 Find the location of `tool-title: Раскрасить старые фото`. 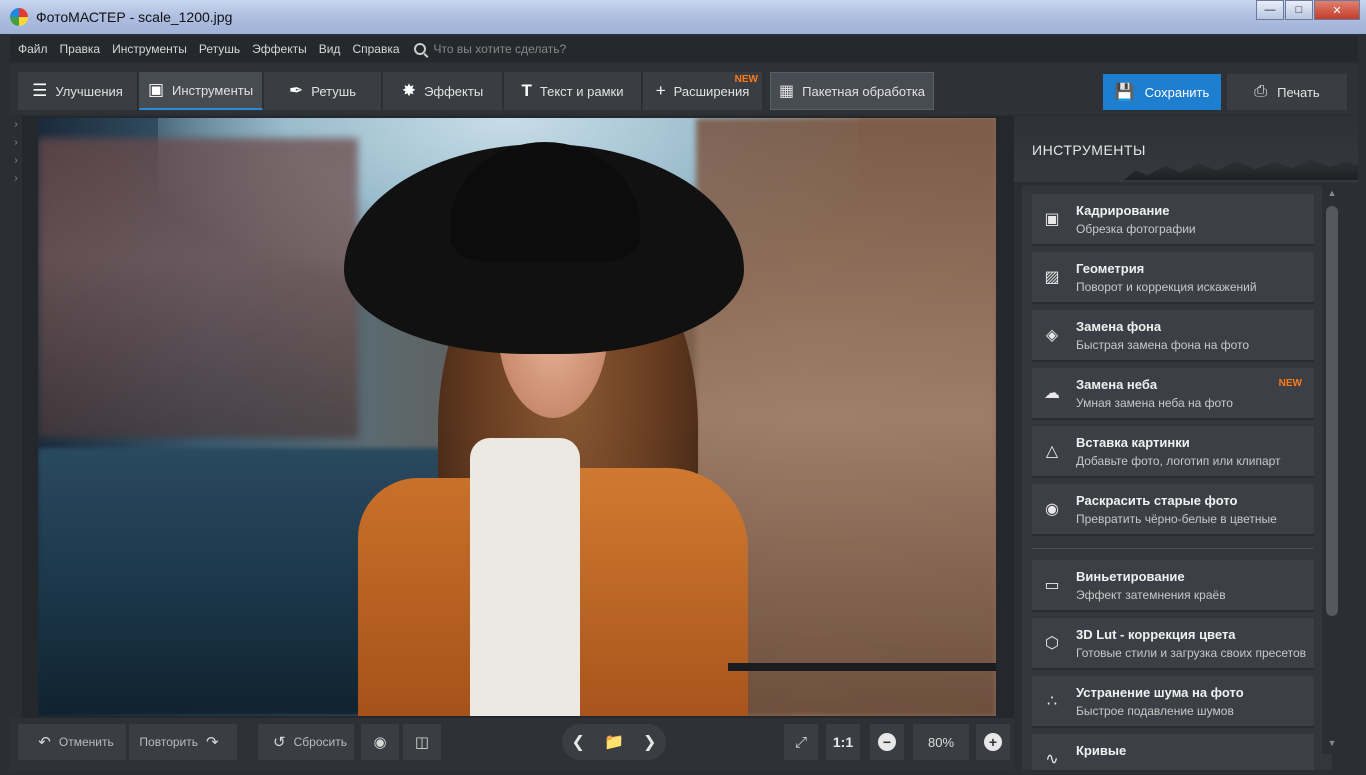

tool-title: Раскрасить старые фото is located at coordinates (1157, 500).